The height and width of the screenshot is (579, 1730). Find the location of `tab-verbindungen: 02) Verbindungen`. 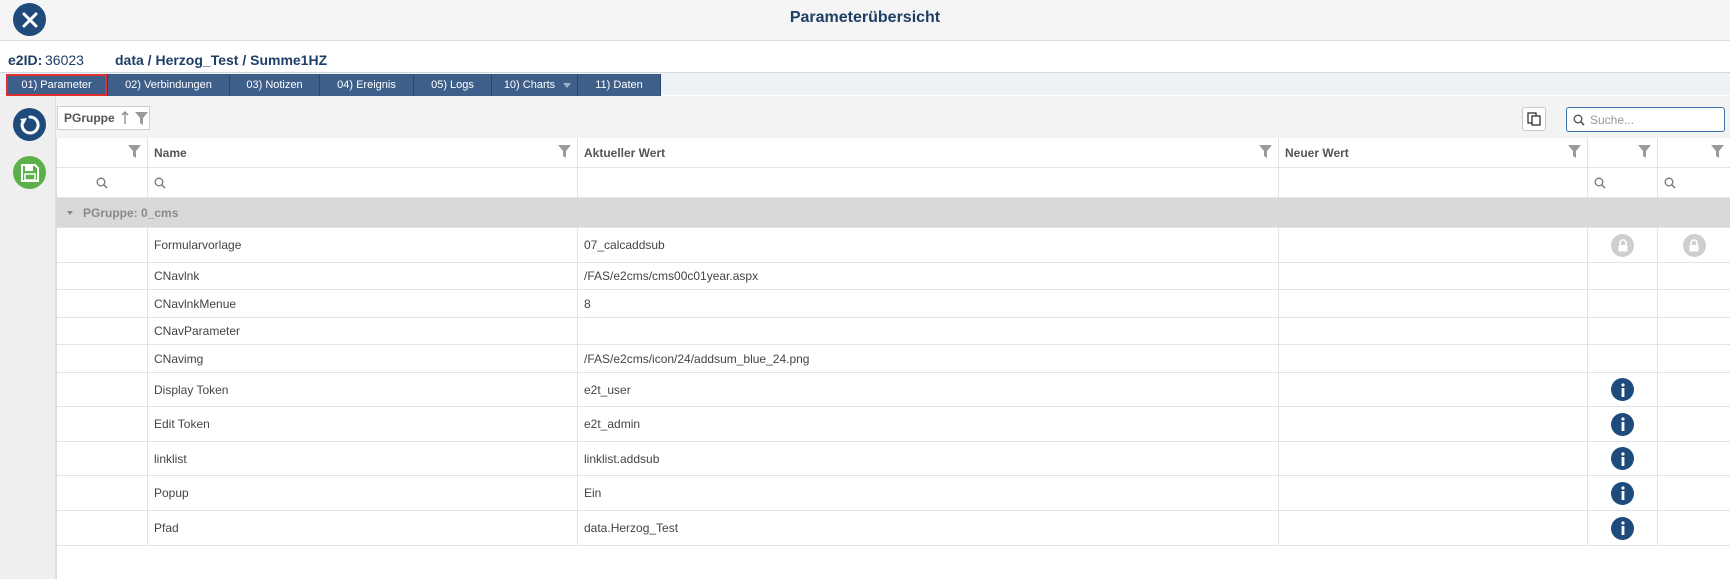

tab-verbindungen: 02) Verbindungen is located at coordinates (169, 85).